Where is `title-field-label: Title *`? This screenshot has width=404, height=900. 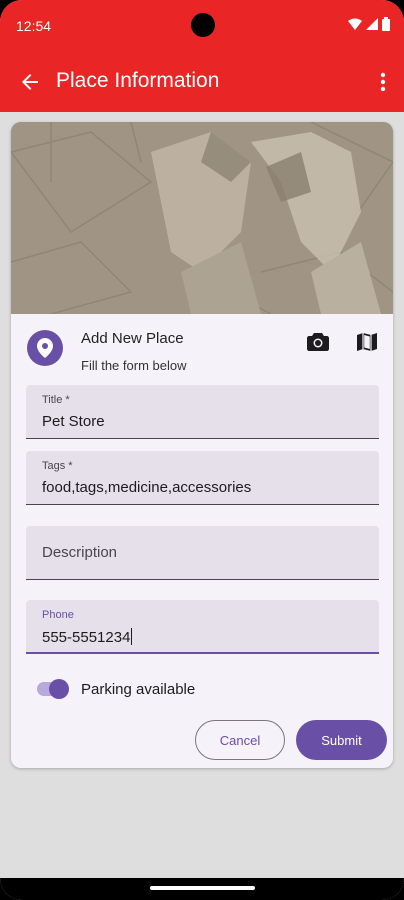 title-field-label: Title * is located at coordinates (56, 400).